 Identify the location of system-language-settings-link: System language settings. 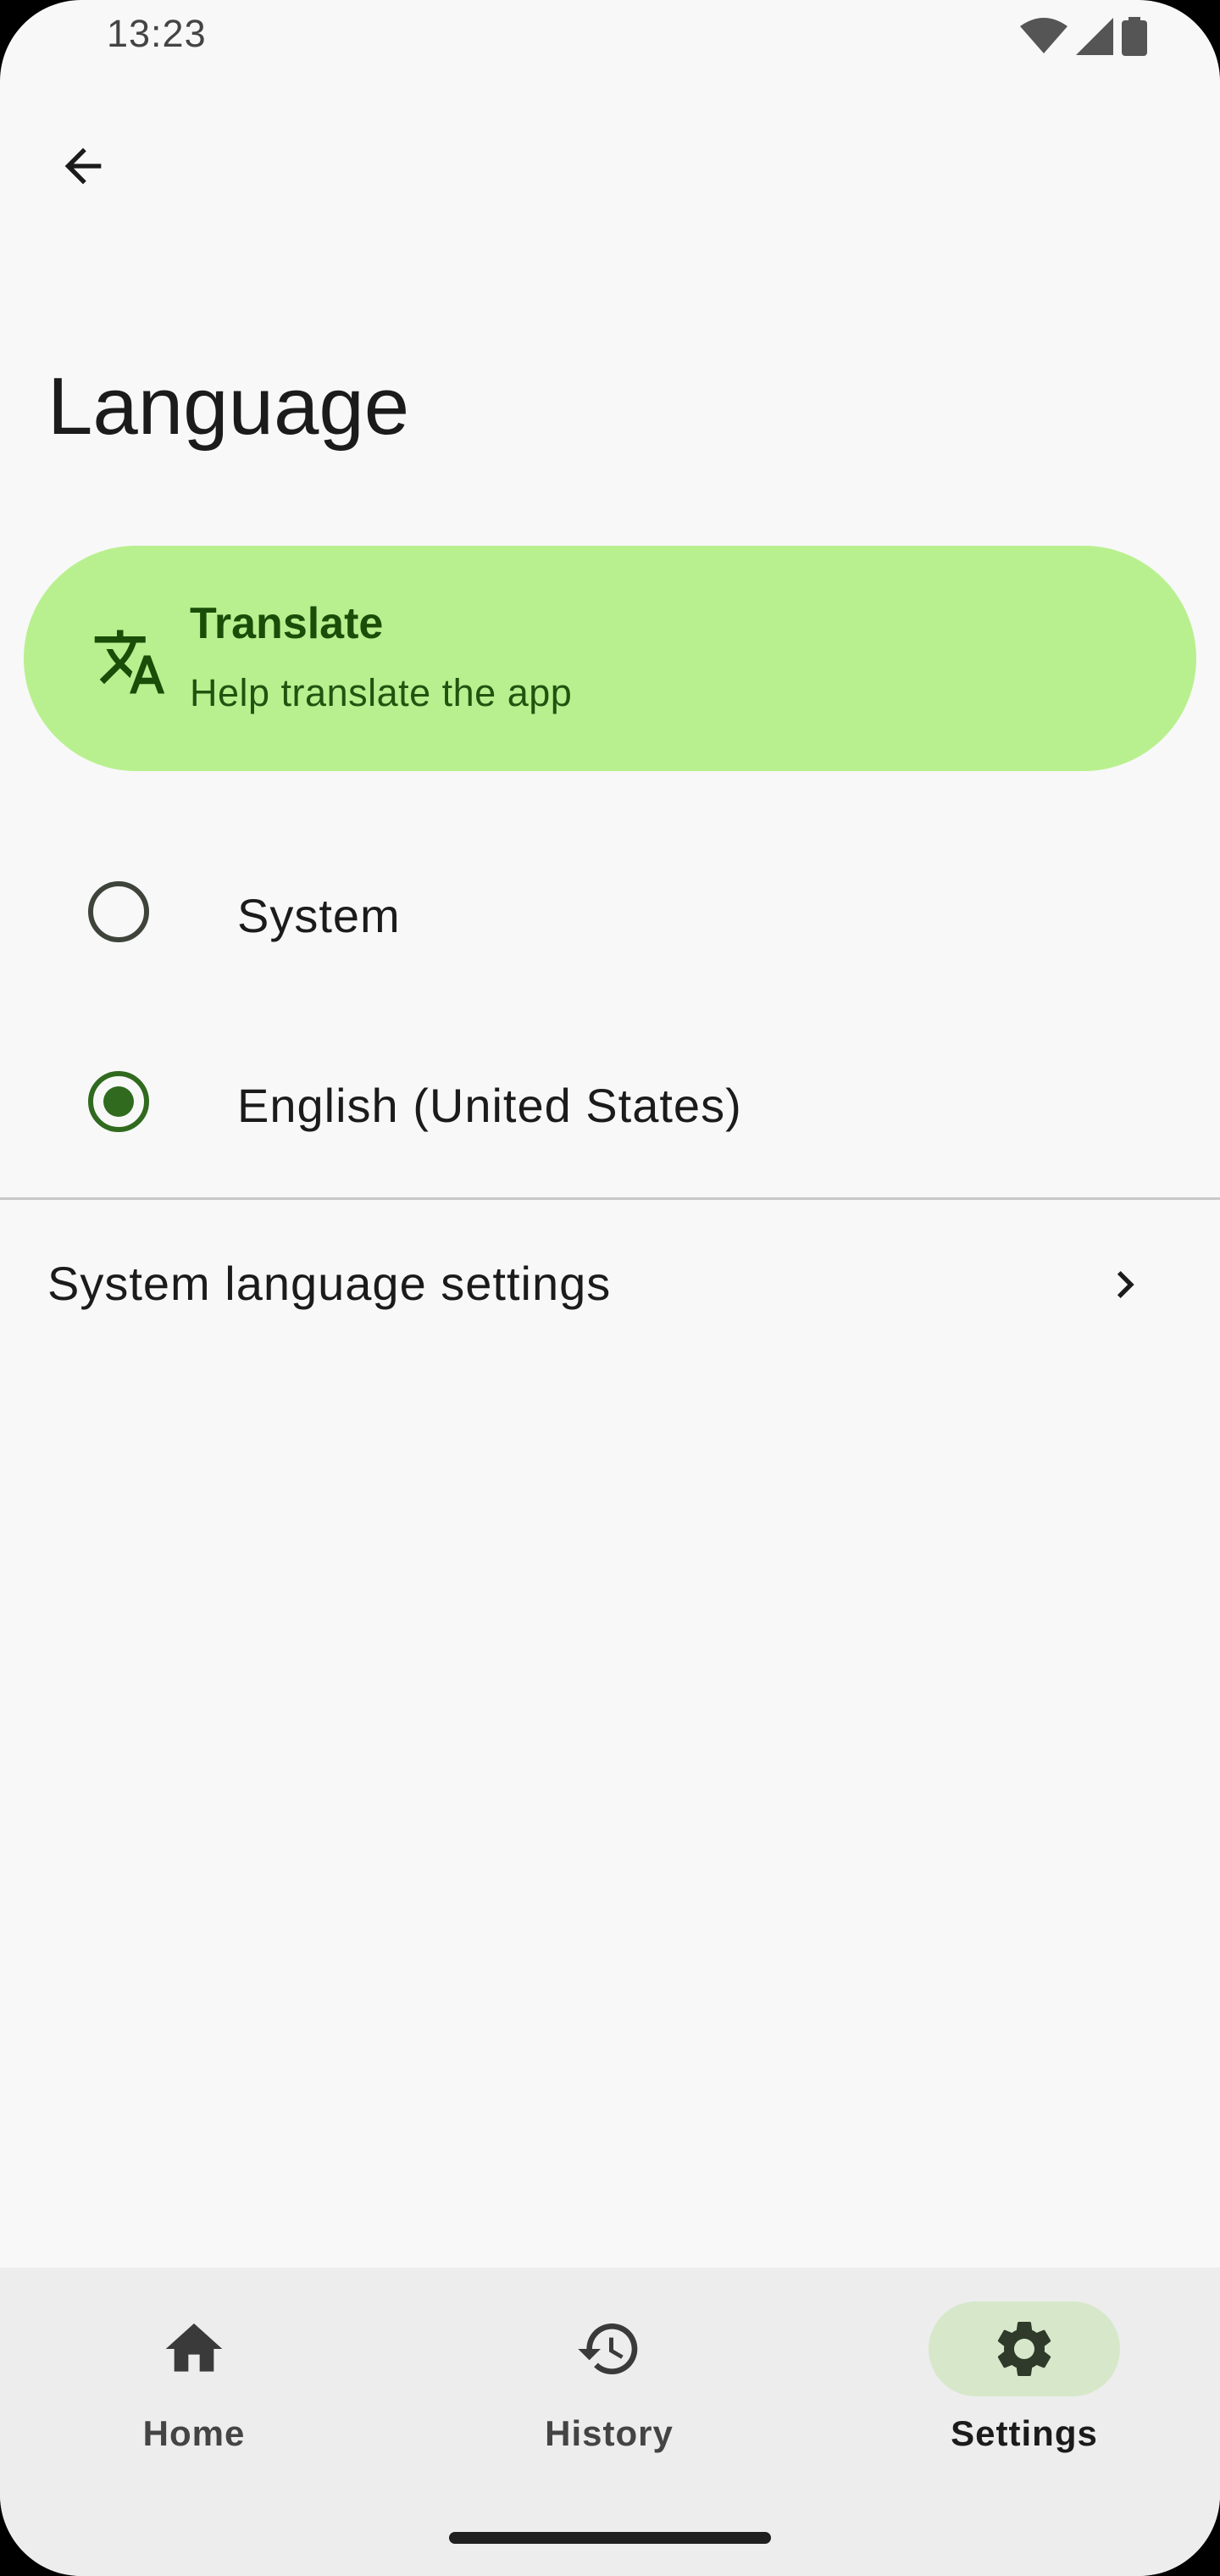
(610, 1283).